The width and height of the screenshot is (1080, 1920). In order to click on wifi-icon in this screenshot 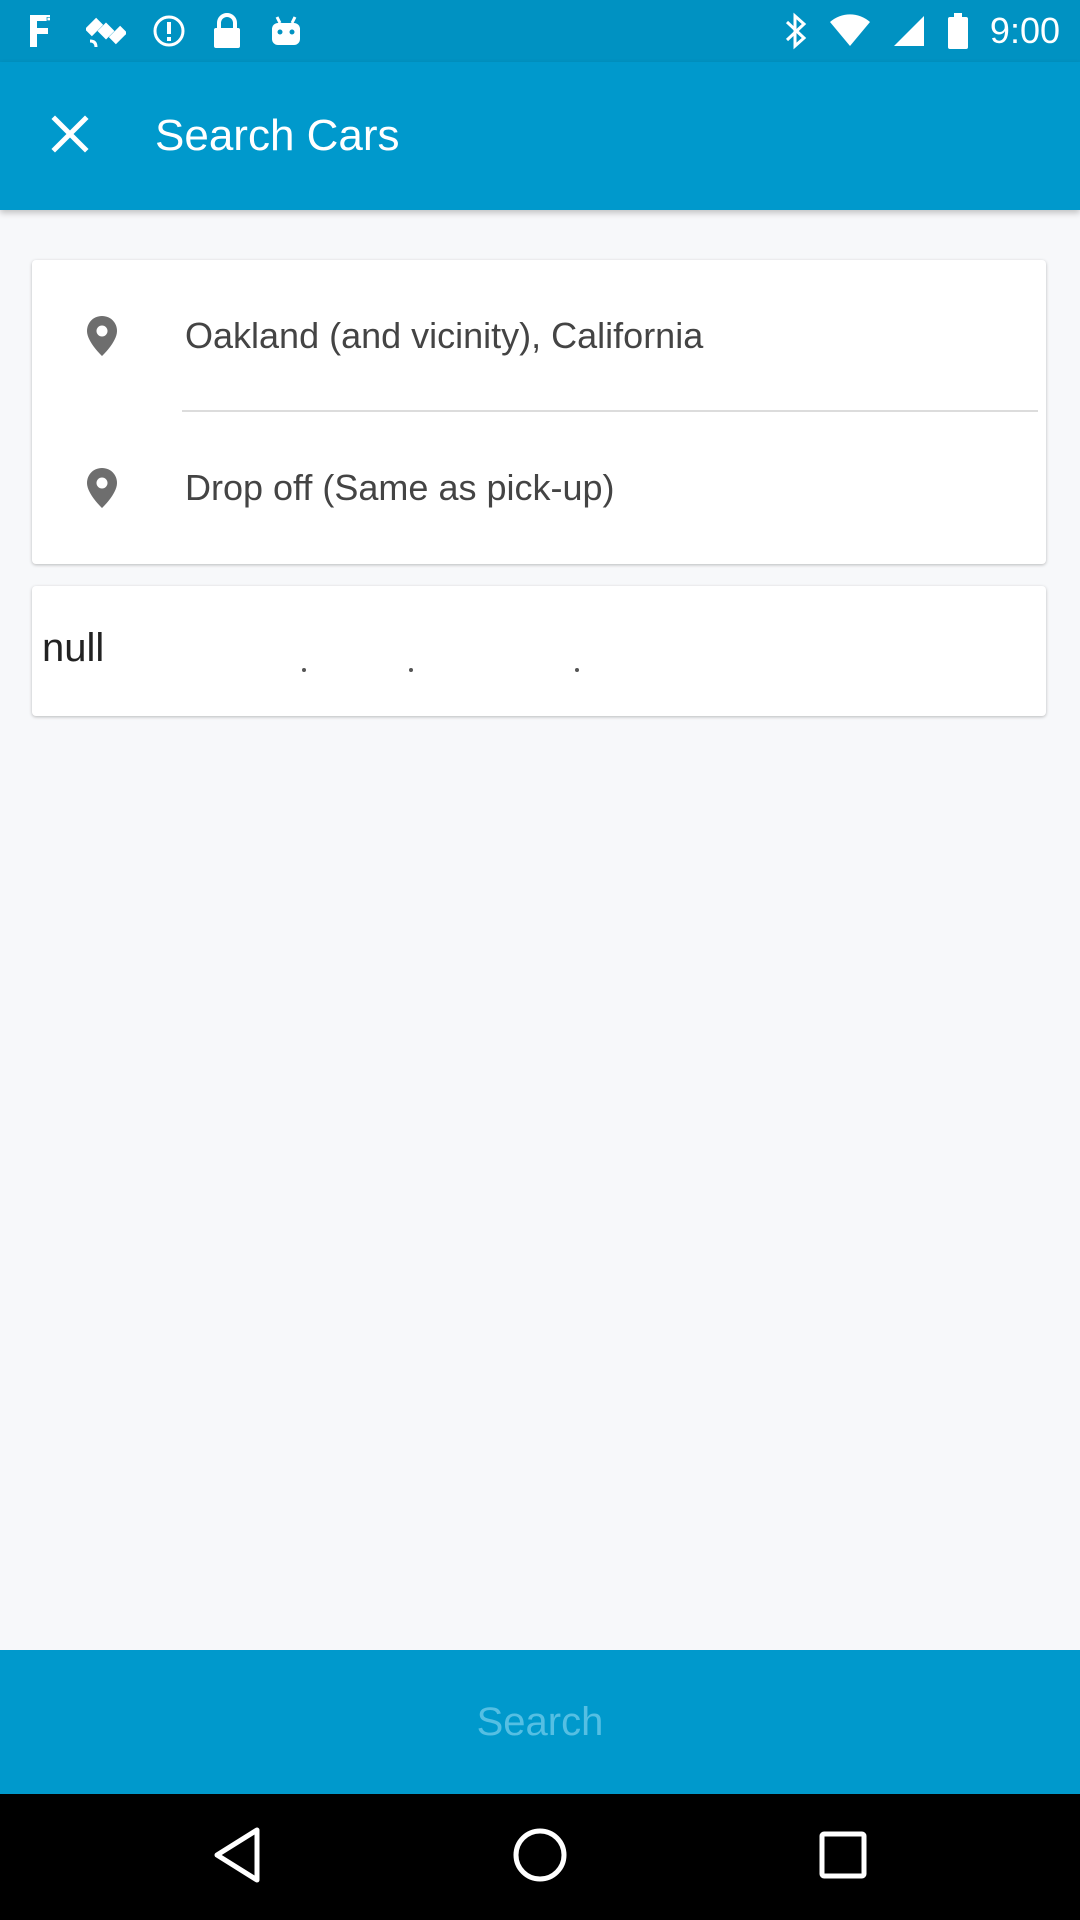, I will do `click(849, 31)`.